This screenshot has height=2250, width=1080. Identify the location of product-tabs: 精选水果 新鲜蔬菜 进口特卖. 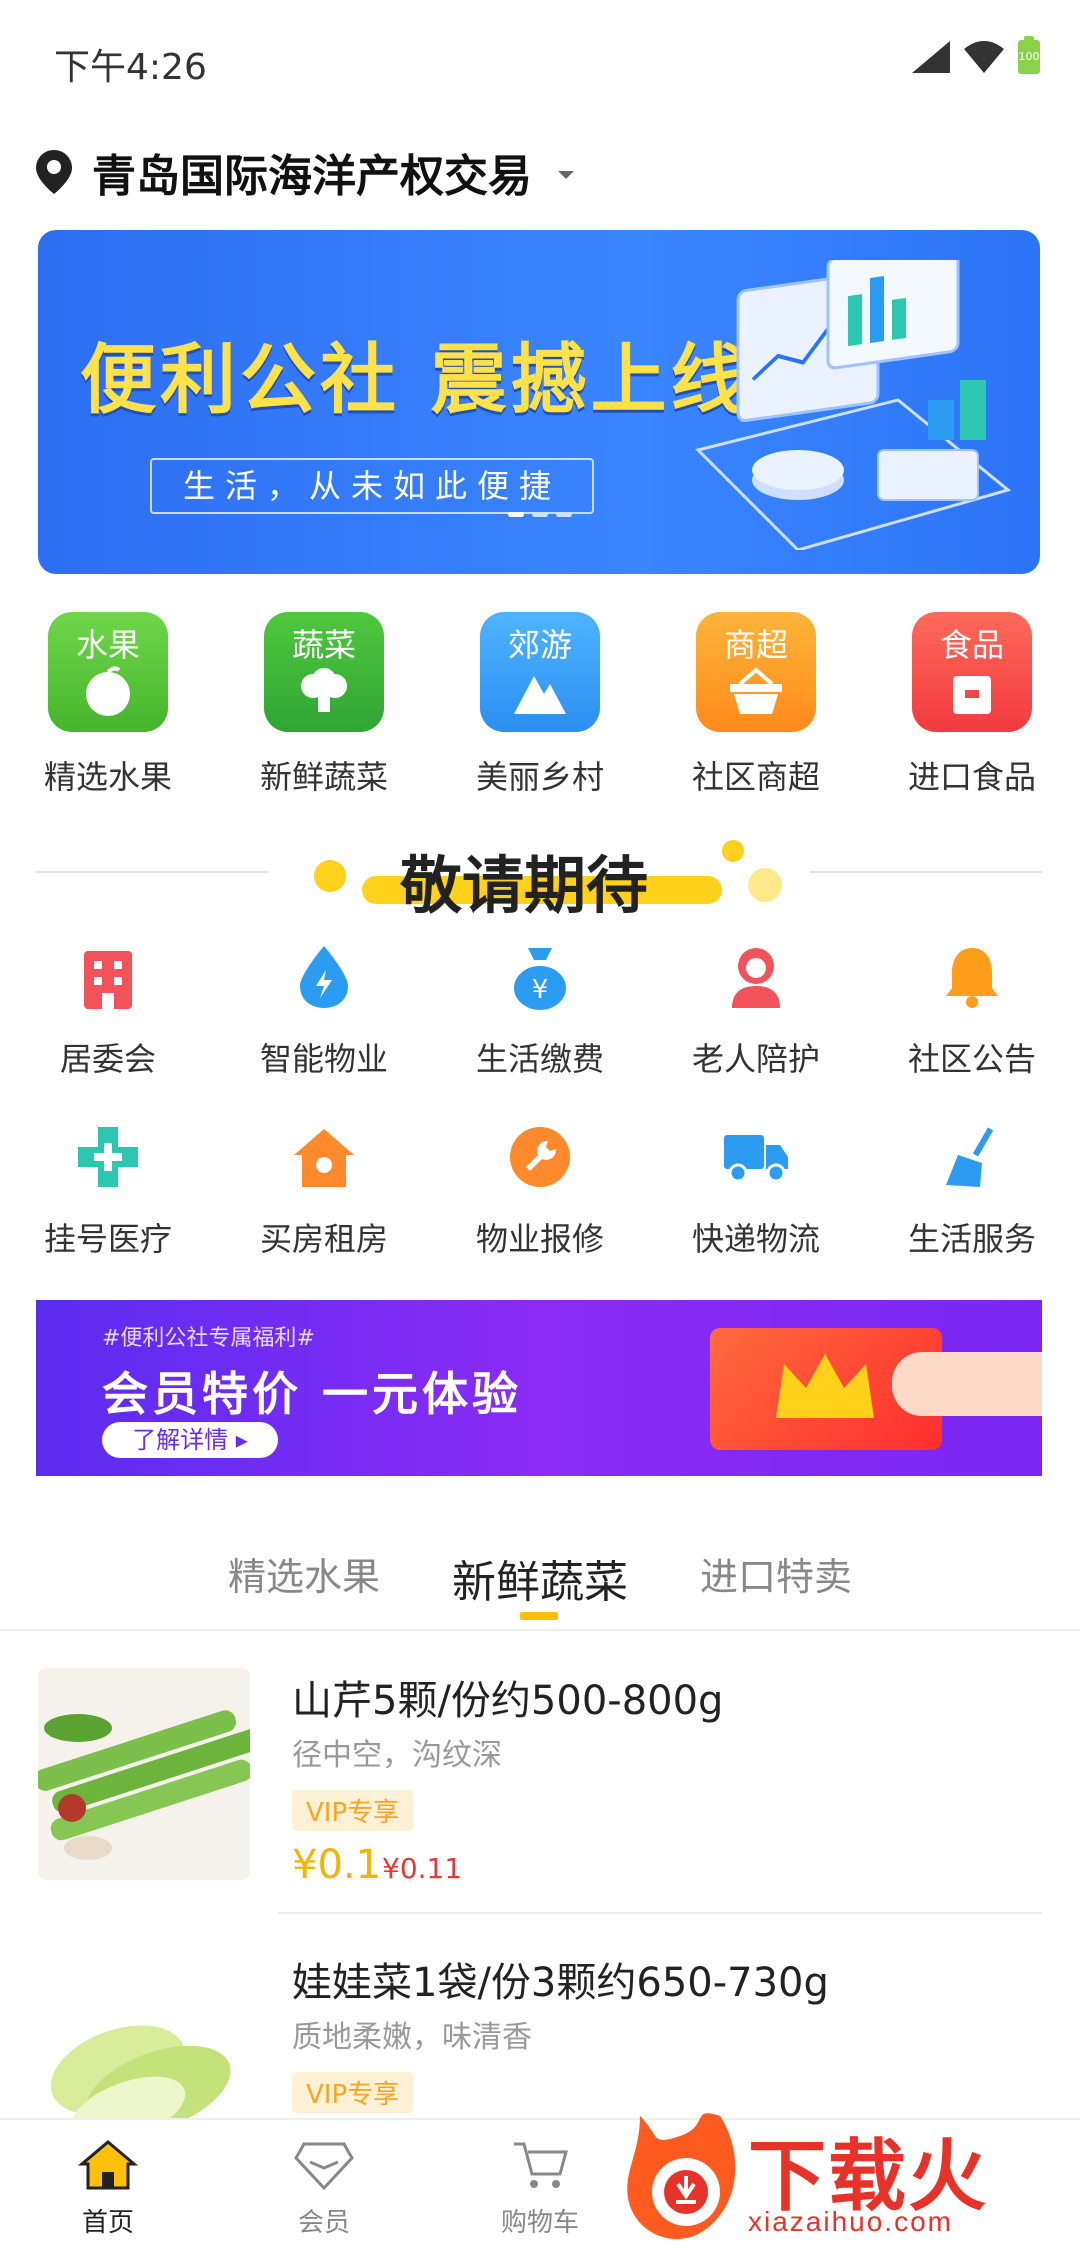
(540, 1578).